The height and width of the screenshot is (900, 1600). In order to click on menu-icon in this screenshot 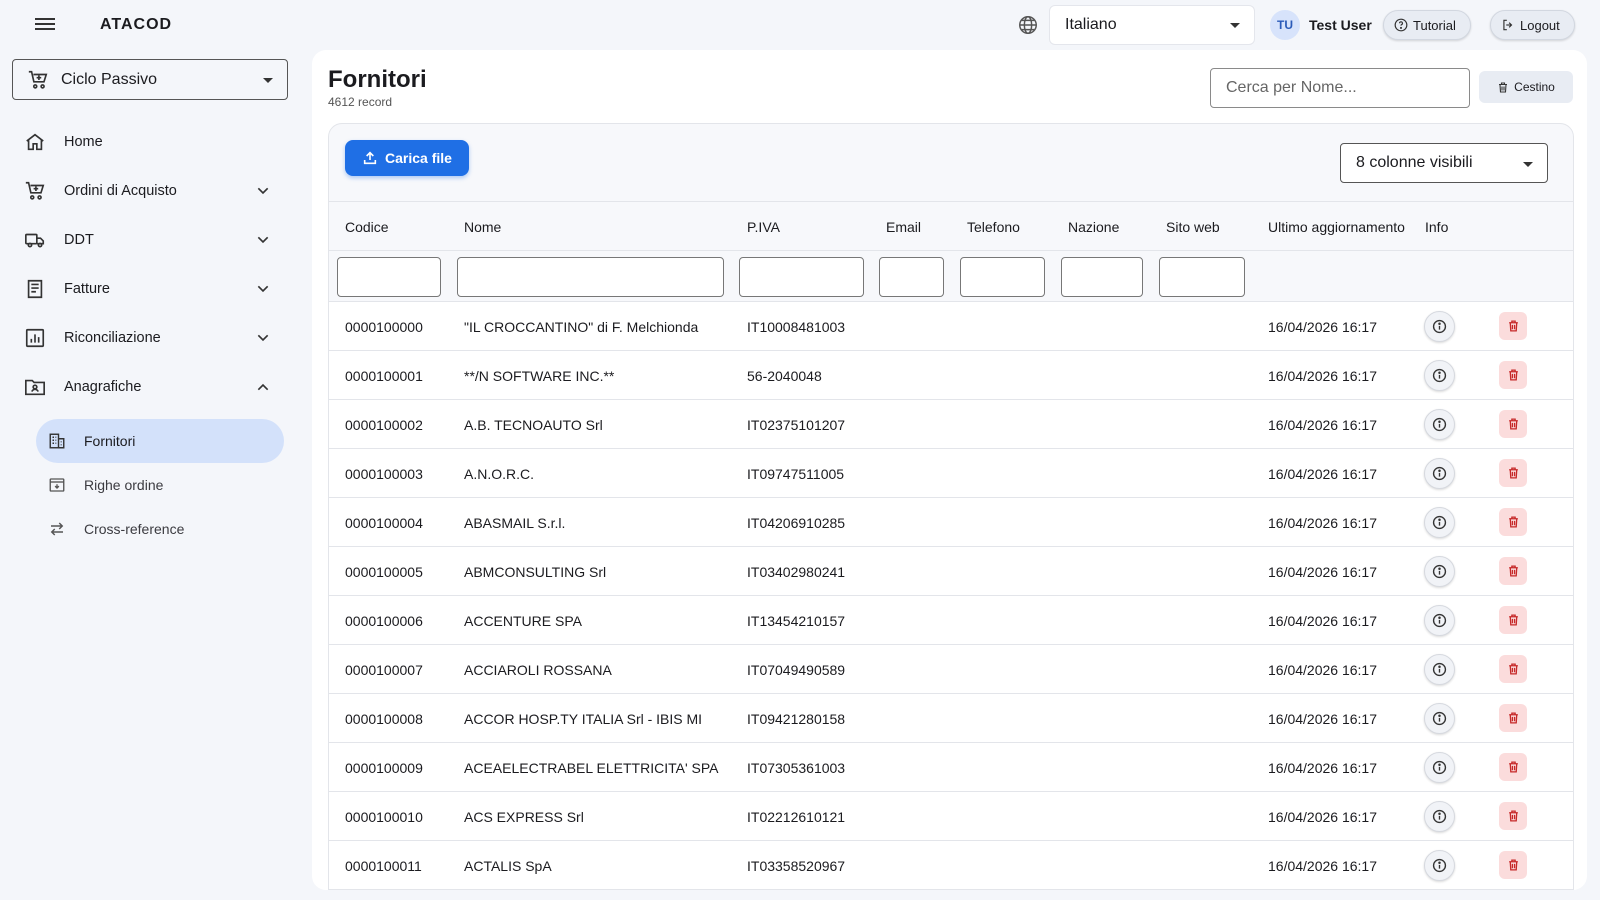, I will do `click(45, 25)`.